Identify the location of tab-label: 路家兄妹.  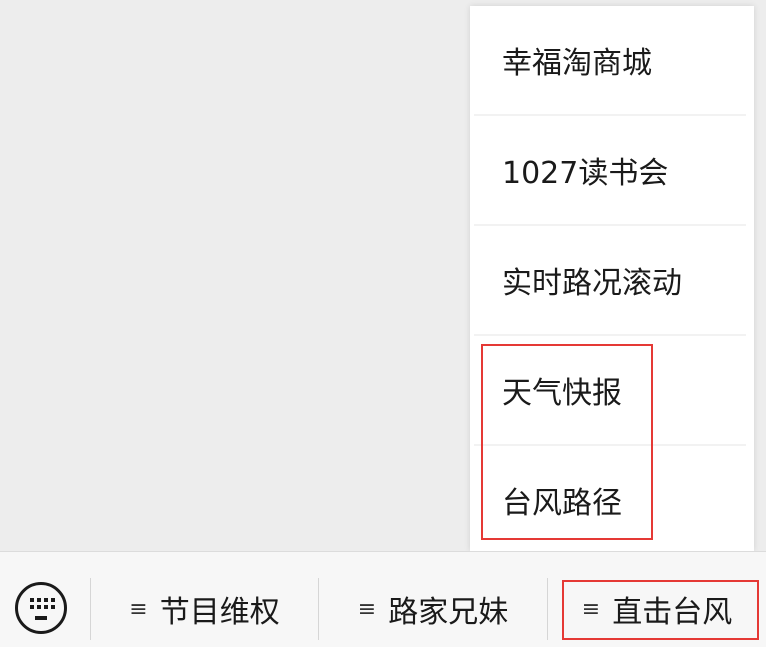
(448, 612).